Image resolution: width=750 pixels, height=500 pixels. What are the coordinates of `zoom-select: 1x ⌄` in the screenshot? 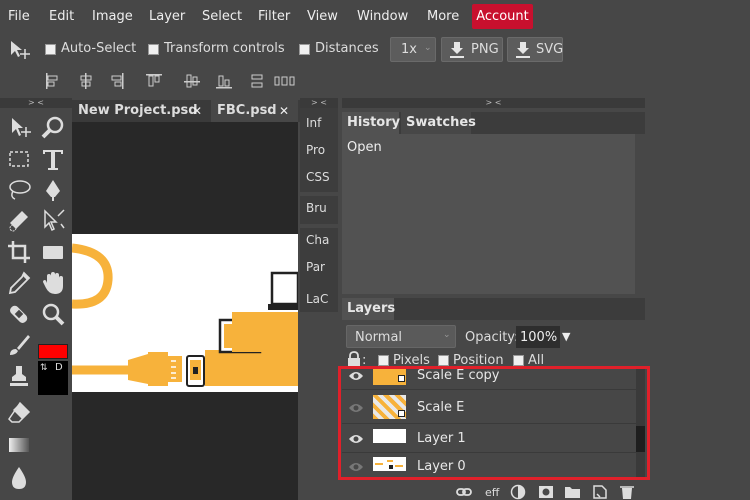 It's located at (413, 49).